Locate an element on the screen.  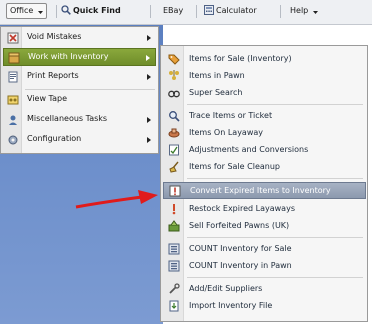
submenu-item-convert-expired-items: Convert Expired Items to Inventory is located at coordinates (264, 190).